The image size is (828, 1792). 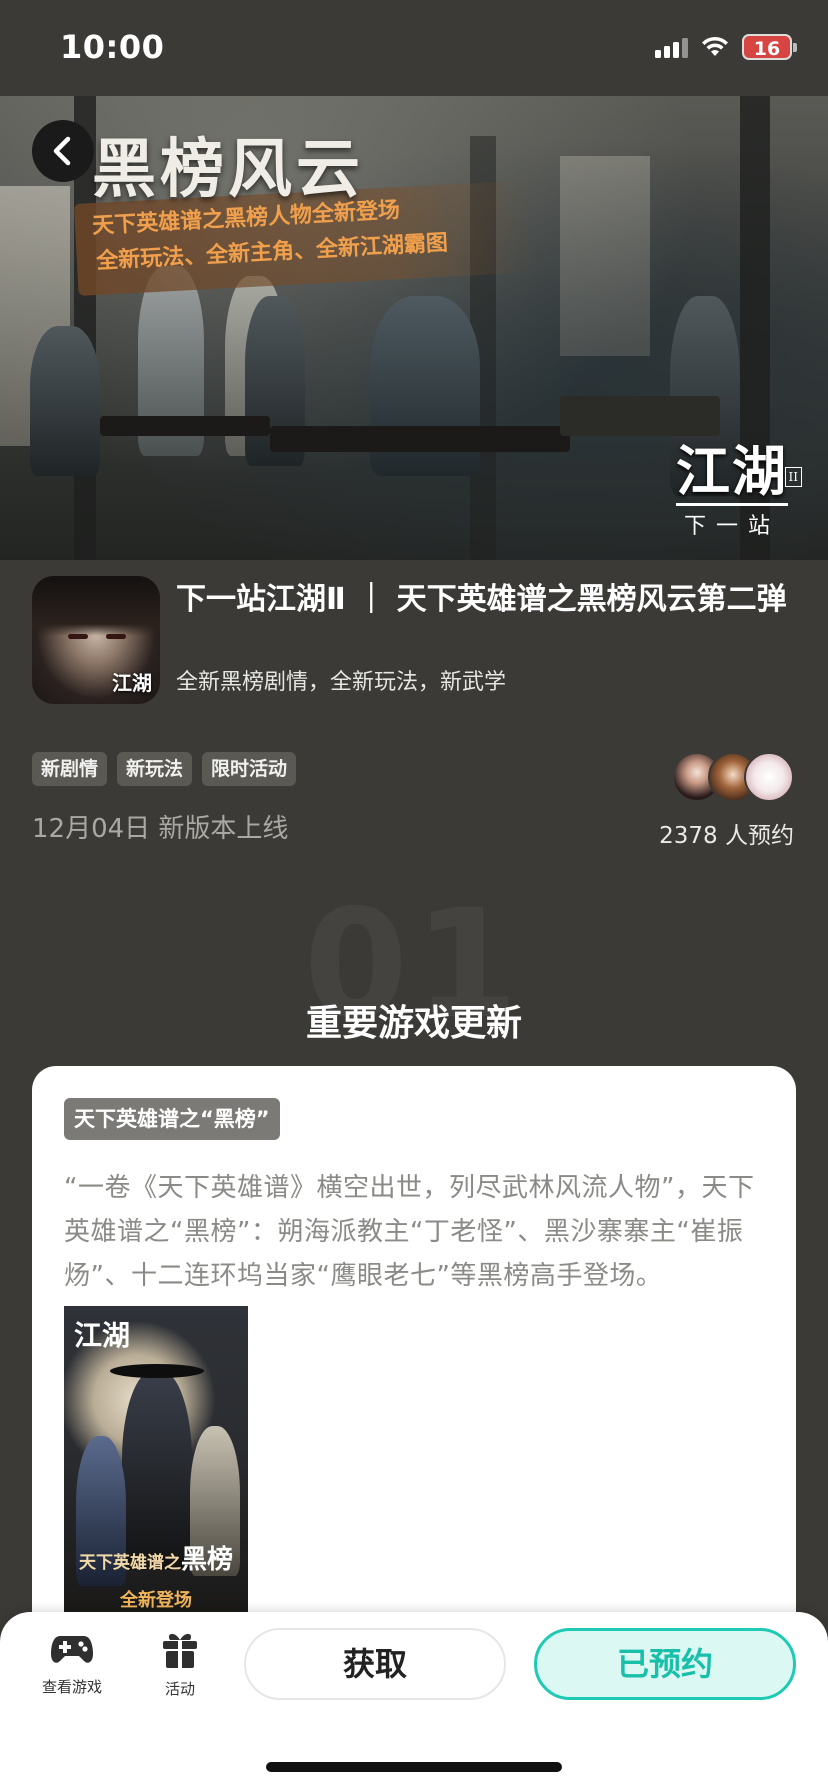 What do you see at coordinates (732, 471) in the screenshot?
I see `game-logo-main: 江湖` at bounding box center [732, 471].